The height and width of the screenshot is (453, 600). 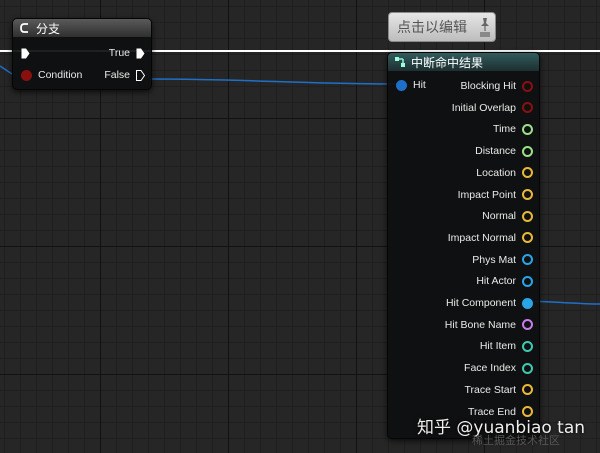 I want to click on branch-false-row: False, so click(x=124, y=75).